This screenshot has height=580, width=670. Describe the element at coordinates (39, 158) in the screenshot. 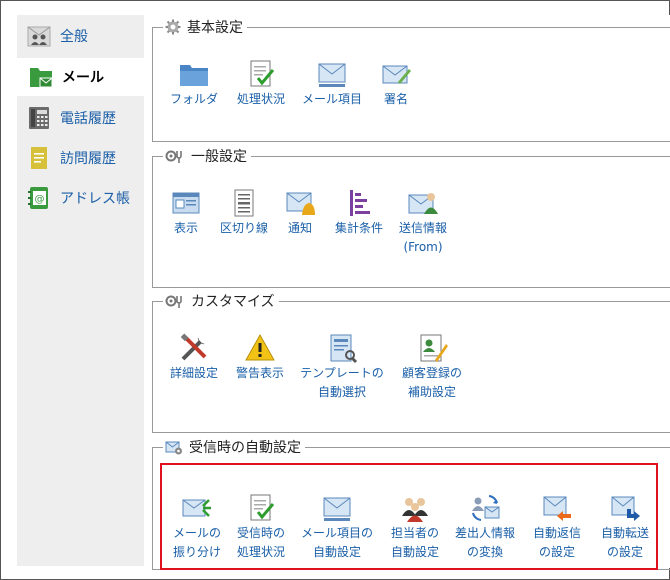

I see `document-icon` at that location.